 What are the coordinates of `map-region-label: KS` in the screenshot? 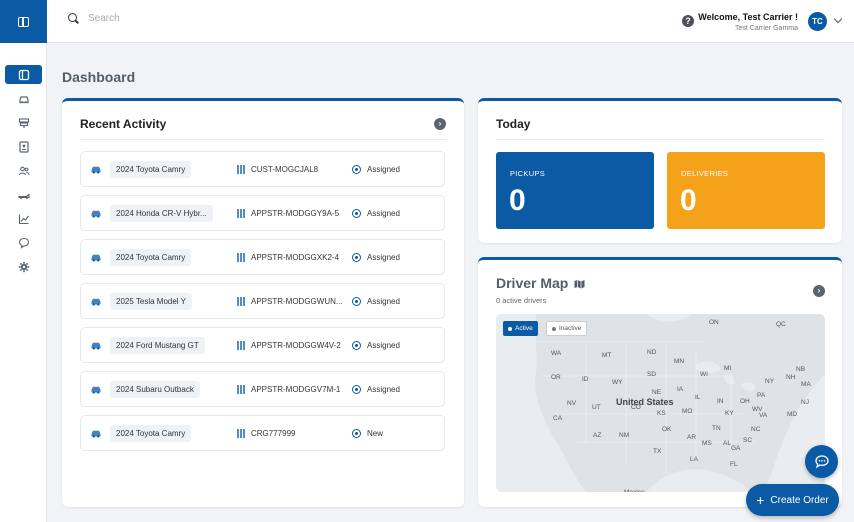 It's located at (661, 413).